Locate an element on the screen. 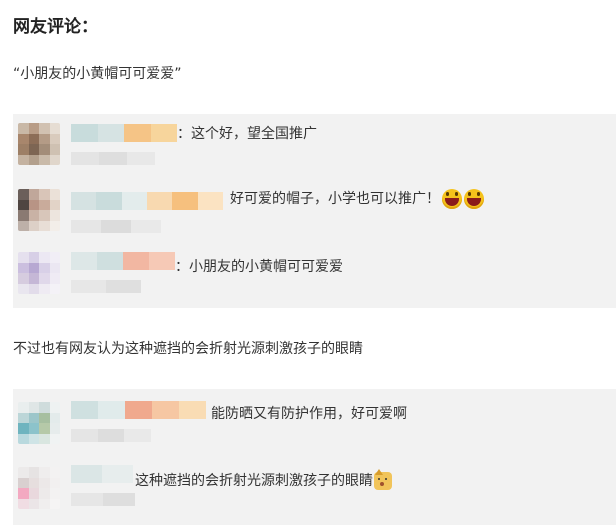 The width and height of the screenshot is (616, 525). section-heading: 网友评论： is located at coordinates (55, 27).